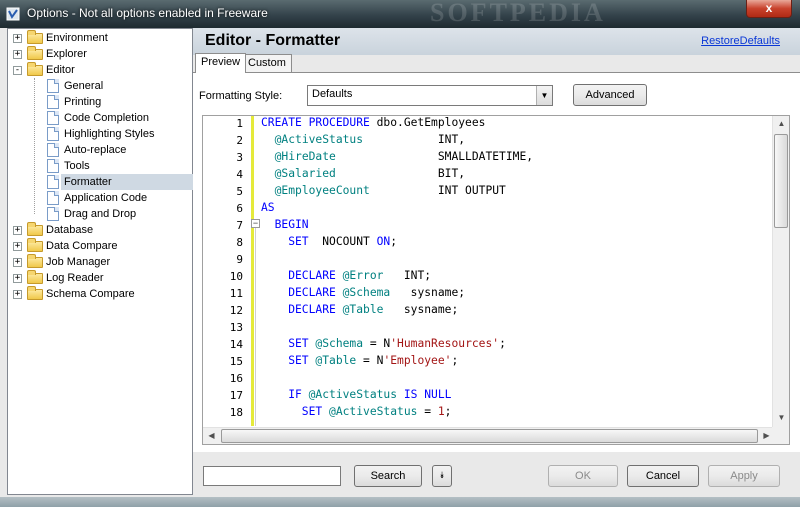 Image resolution: width=800 pixels, height=507 pixels. I want to click on horizontal-scrollbar: ◀ ▶, so click(488, 435).